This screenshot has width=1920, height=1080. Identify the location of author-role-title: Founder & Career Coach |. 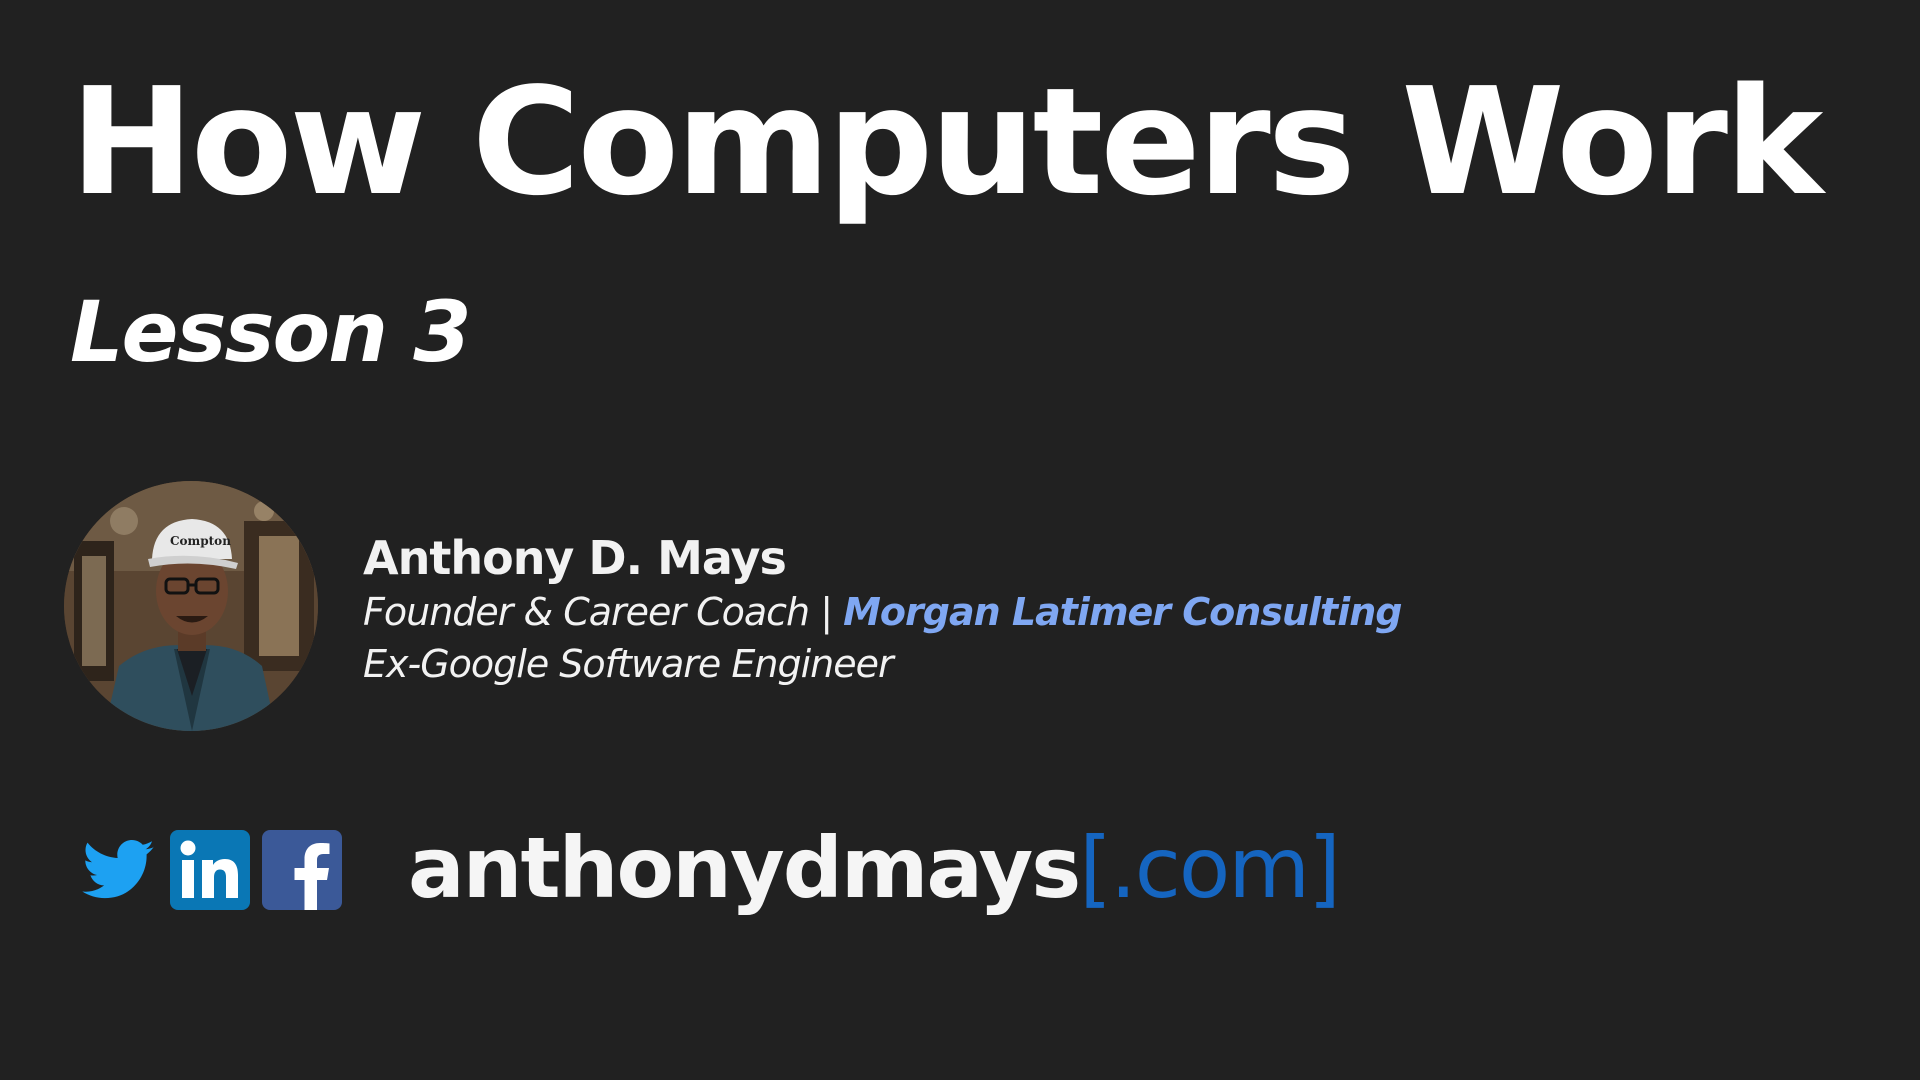
(603, 612).